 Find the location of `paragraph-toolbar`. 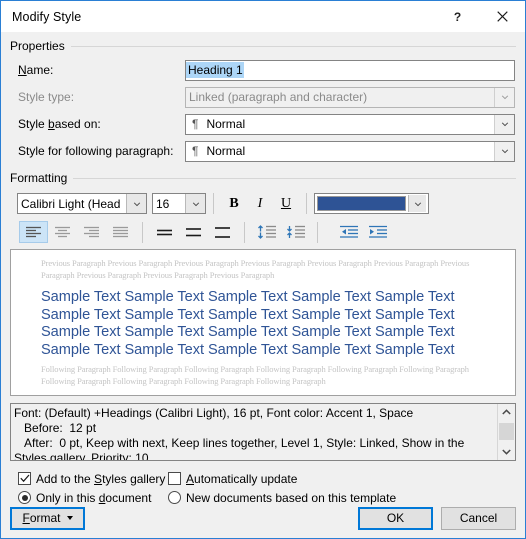

paragraph-toolbar is located at coordinates (263, 232).